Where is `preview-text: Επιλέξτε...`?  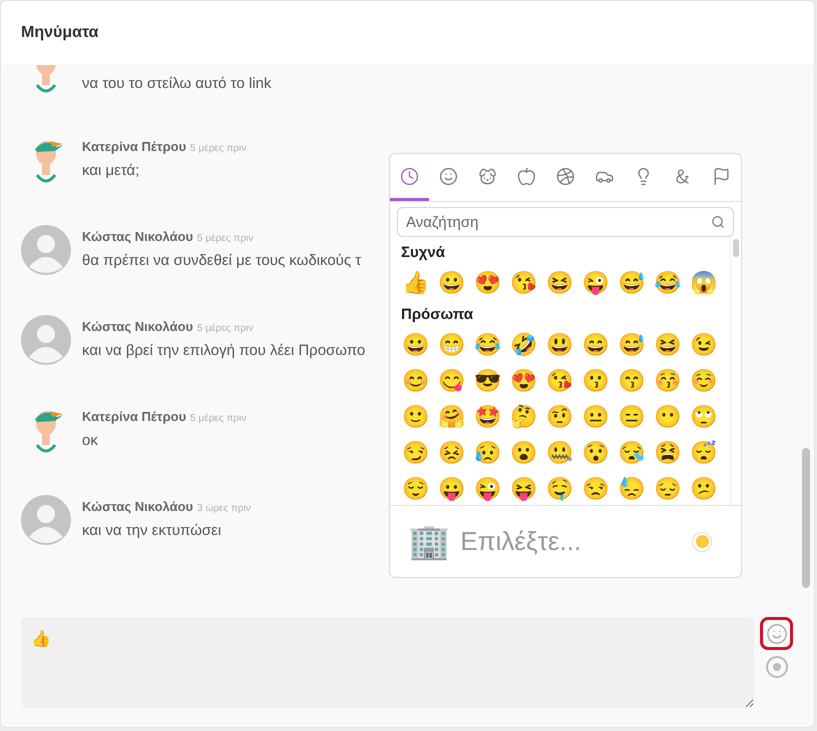
preview-text: Επιλέξτε... is located at coordinates (521, 541).